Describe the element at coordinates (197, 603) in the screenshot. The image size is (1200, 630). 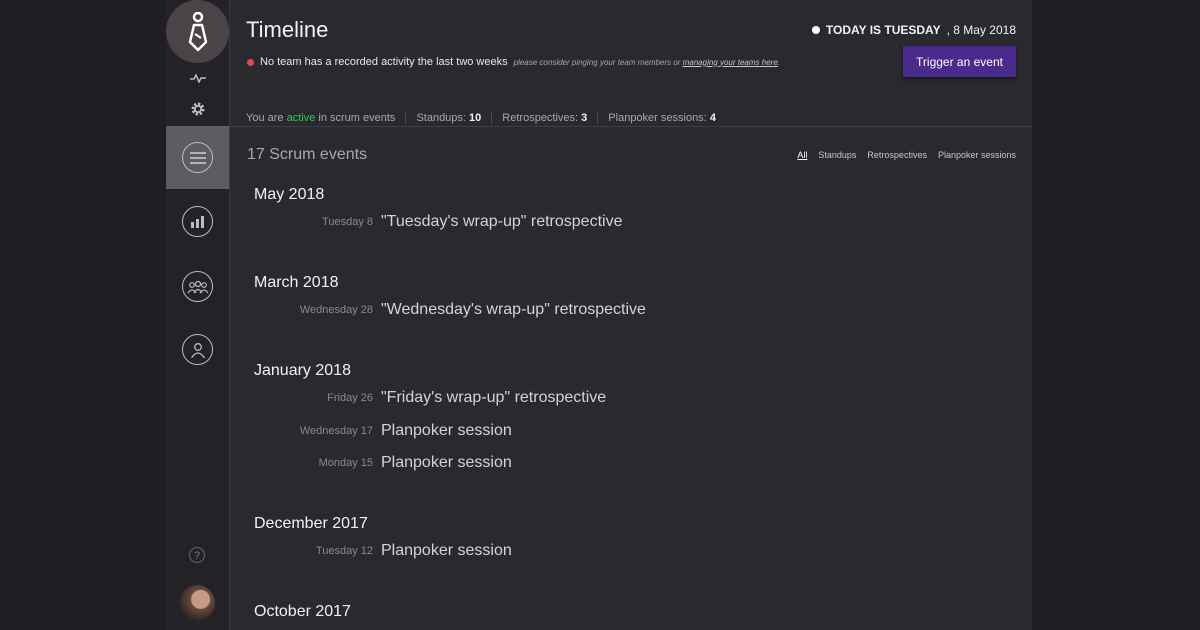
I see `avatar` at that location.